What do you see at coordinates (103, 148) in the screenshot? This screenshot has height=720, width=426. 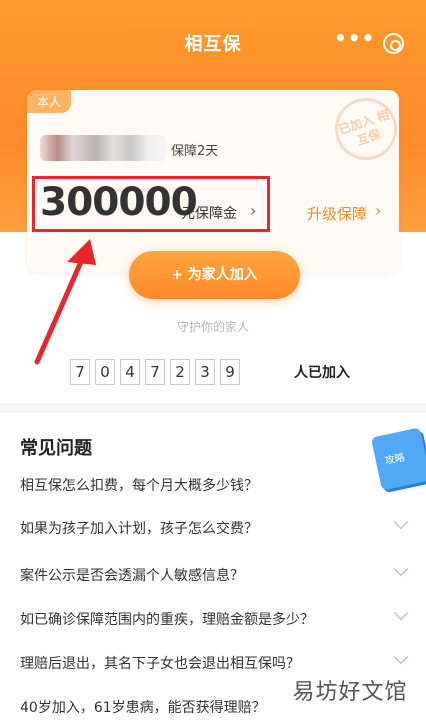 I see `blurred-name` at bounding box center [103, 148].